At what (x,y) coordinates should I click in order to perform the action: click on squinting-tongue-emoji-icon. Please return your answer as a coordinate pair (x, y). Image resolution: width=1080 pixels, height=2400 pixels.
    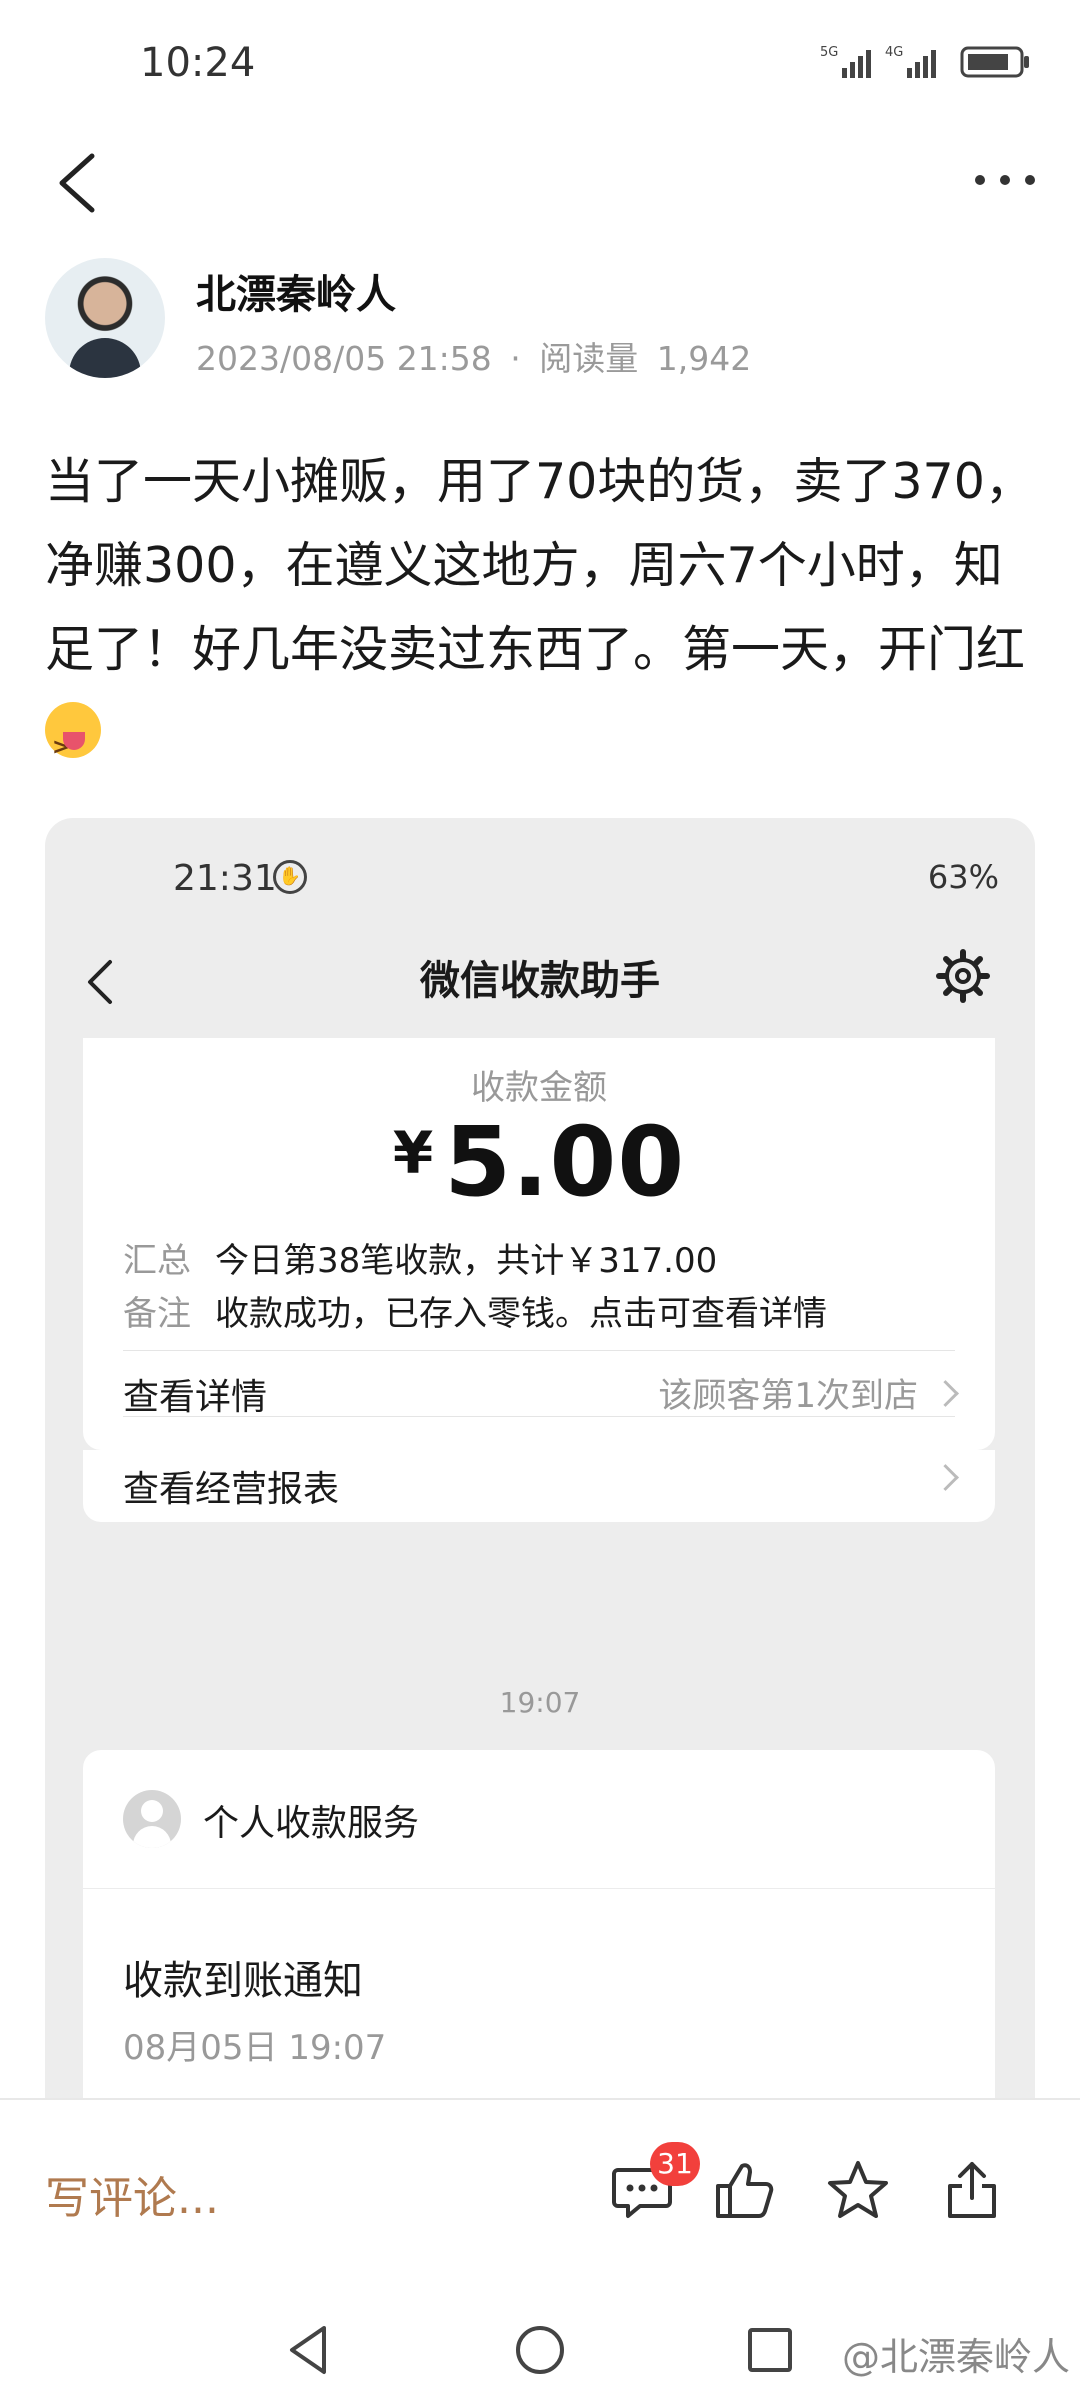
    Looking at the image, I should click on (73, 788).